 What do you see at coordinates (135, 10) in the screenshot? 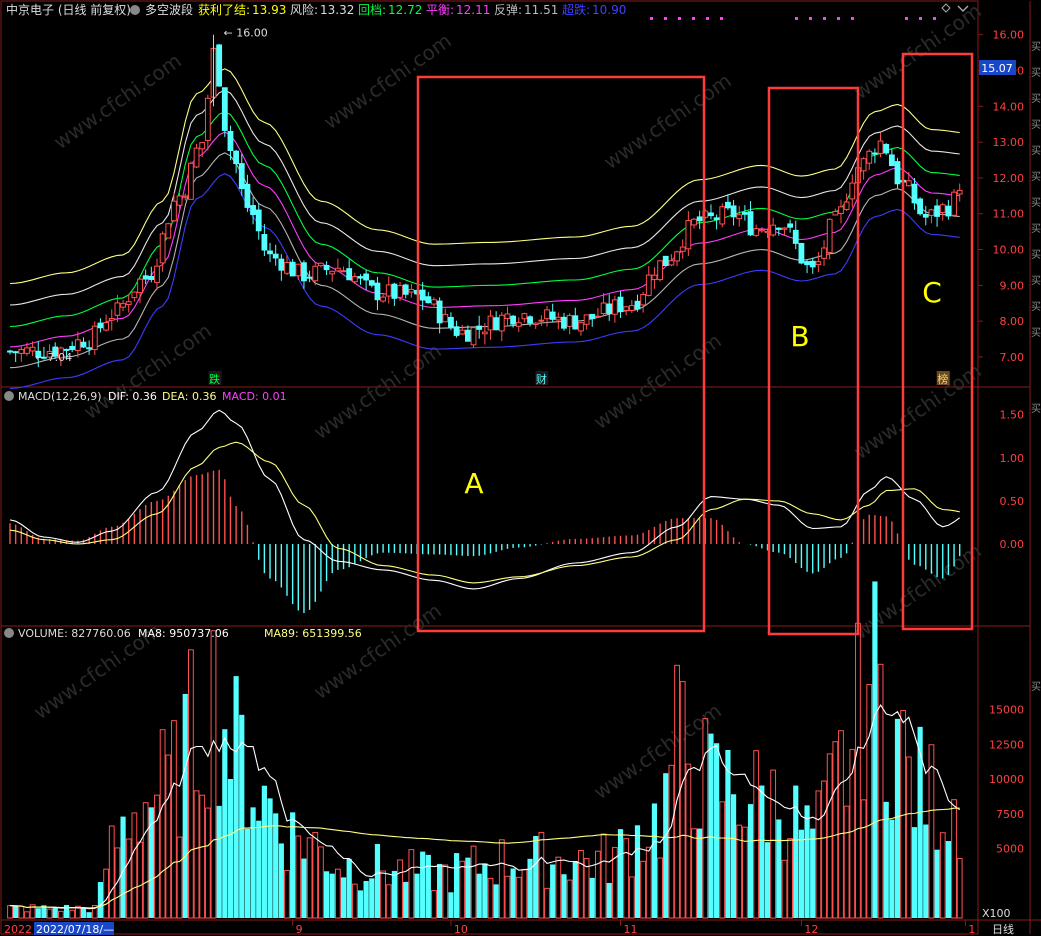
I see `indicator-toggle-icon` at bounding box center [135, 10].